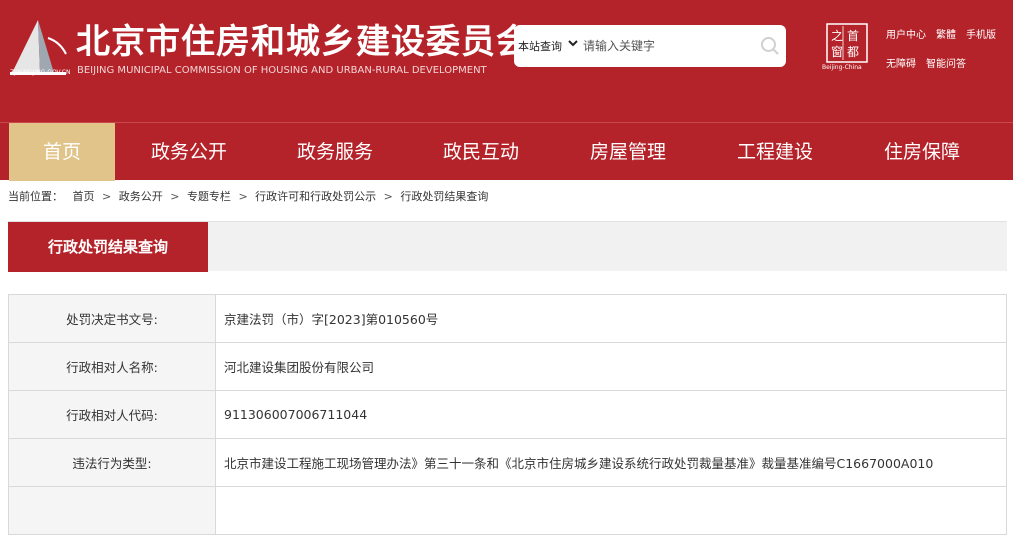  I want to click on svg-text: 之, so click(837, 36).